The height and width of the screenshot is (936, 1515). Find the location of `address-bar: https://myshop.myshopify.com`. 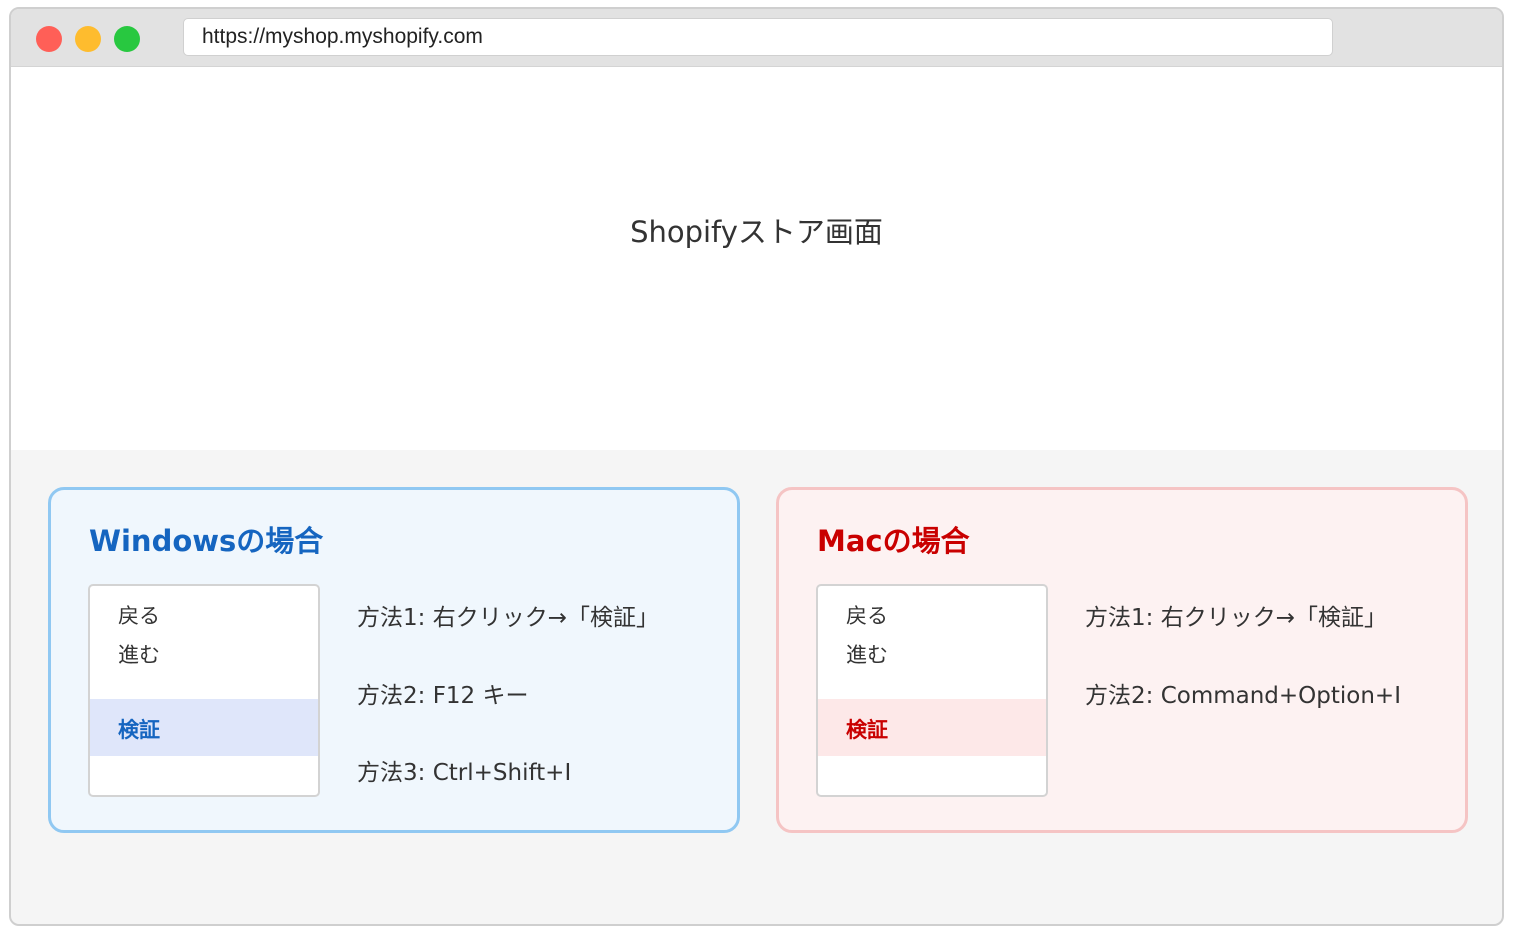

address-bar: https://myshop.myshopify.com is located at coordinates (758, 37).